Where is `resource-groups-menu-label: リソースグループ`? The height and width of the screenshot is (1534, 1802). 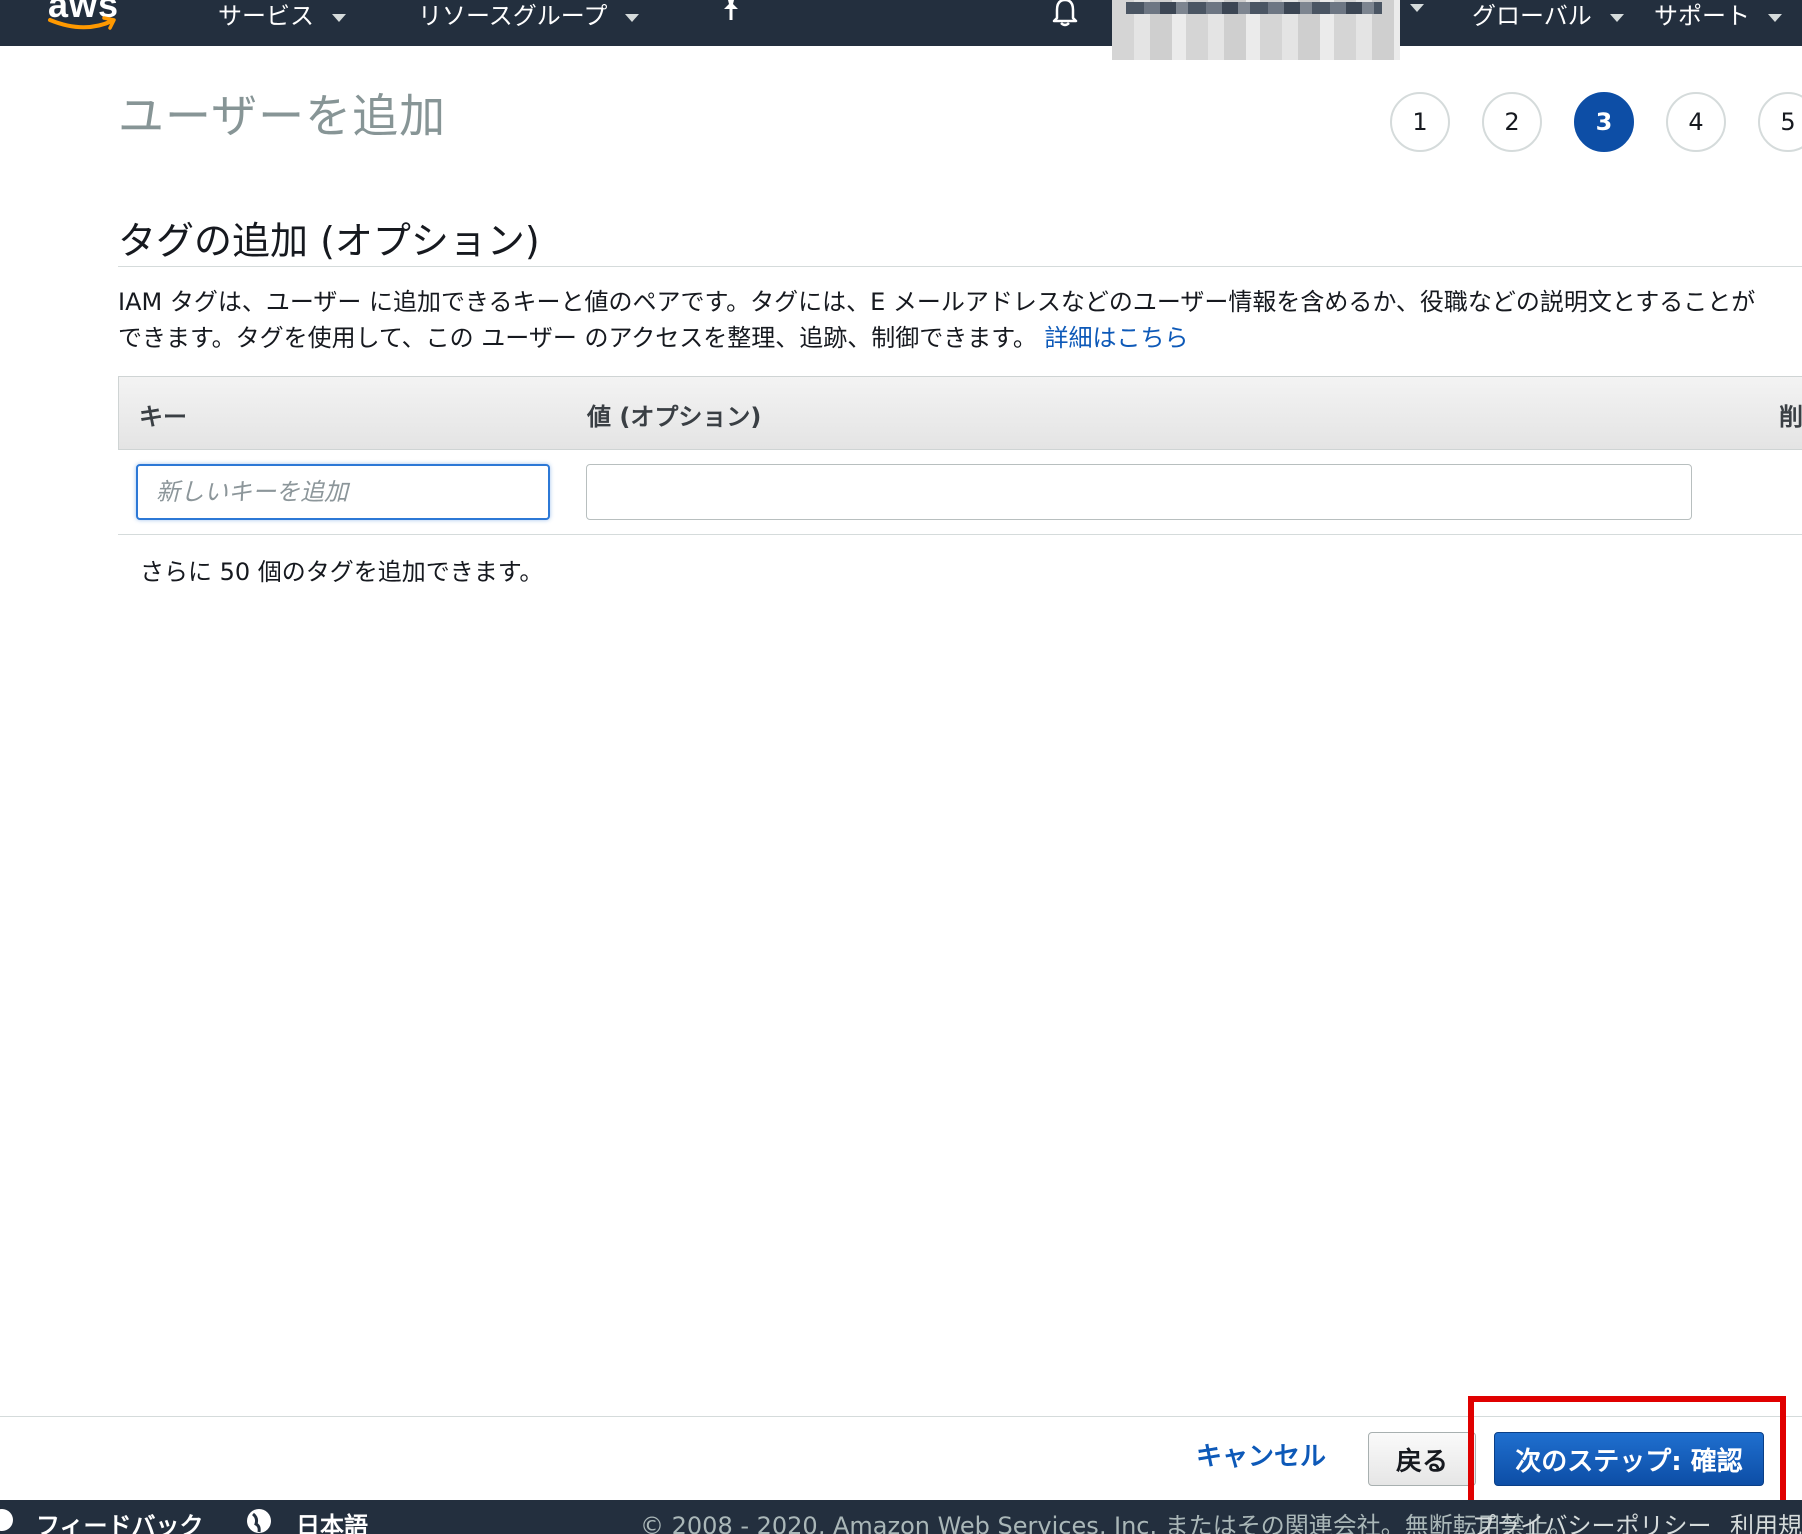 resource-groups-menu-label: リソースグループ is located at coordinates (513, 16).